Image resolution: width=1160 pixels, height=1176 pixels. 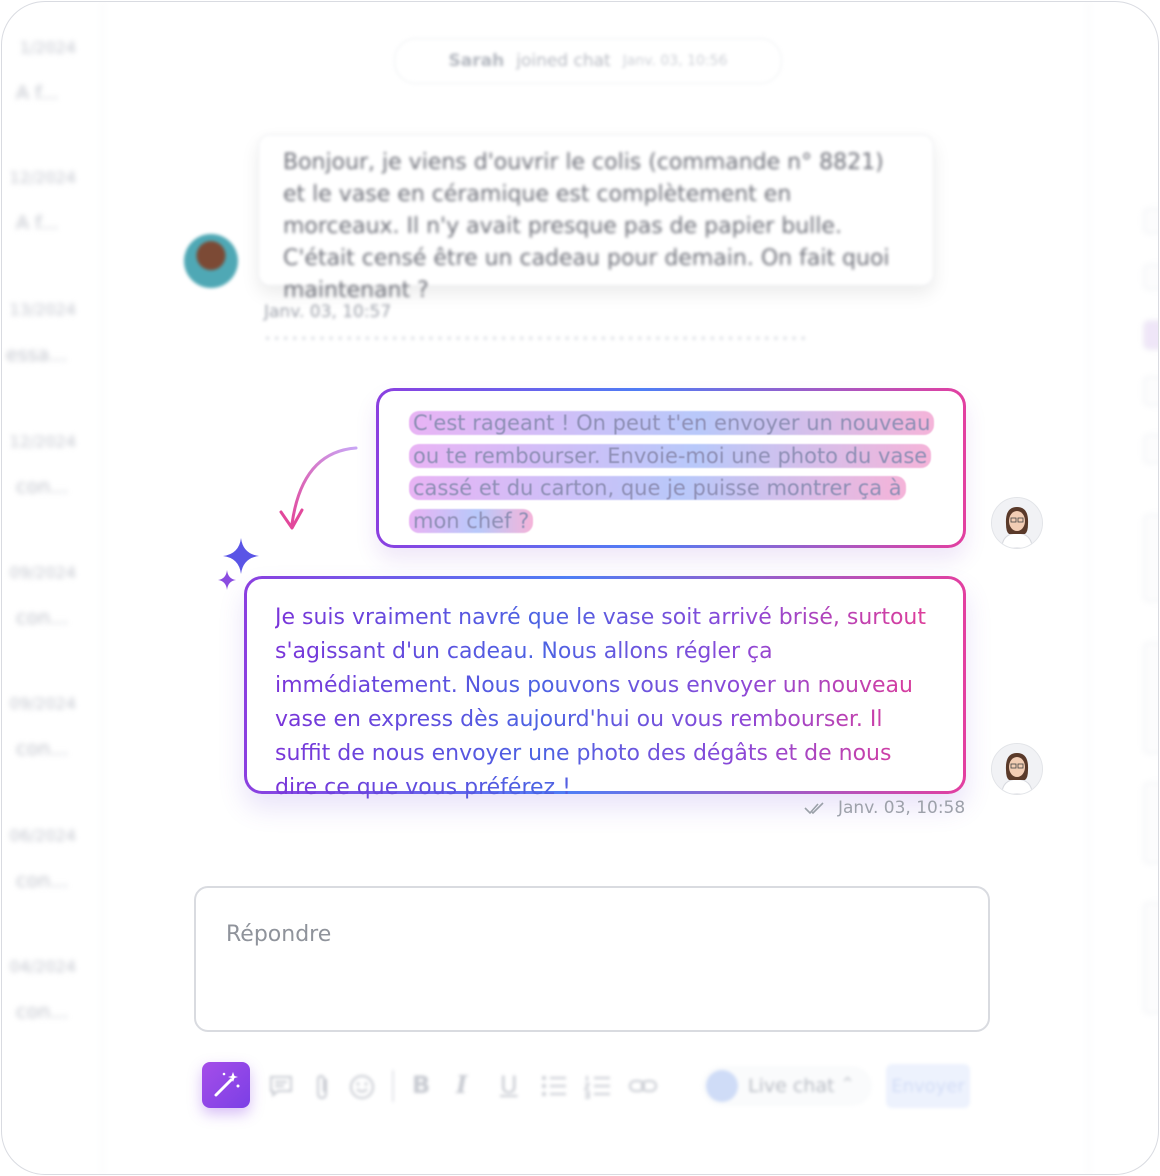 I want to click on composer-toolbar: B I U Live chat ⌃ Envoyer, so click(x=592, y=1086).